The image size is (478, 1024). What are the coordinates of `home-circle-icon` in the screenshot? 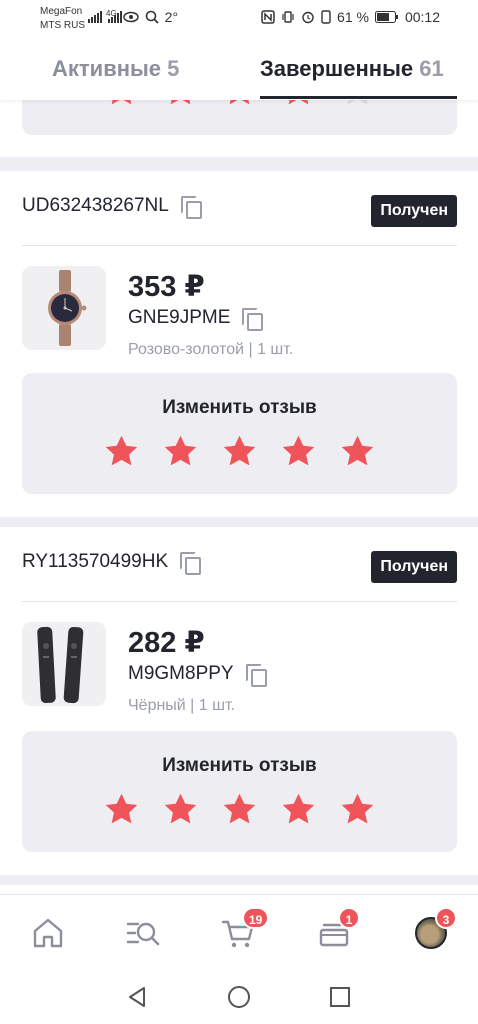 It's located at (239, 997).